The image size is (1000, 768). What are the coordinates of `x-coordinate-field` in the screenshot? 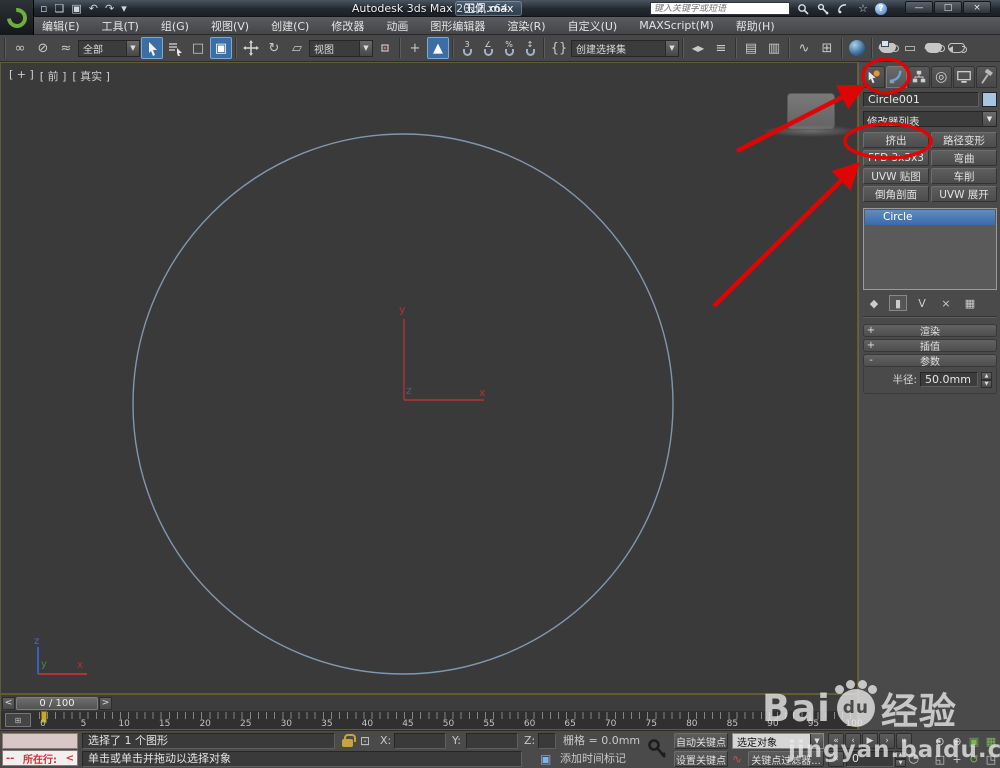 It's located at (420, 741).